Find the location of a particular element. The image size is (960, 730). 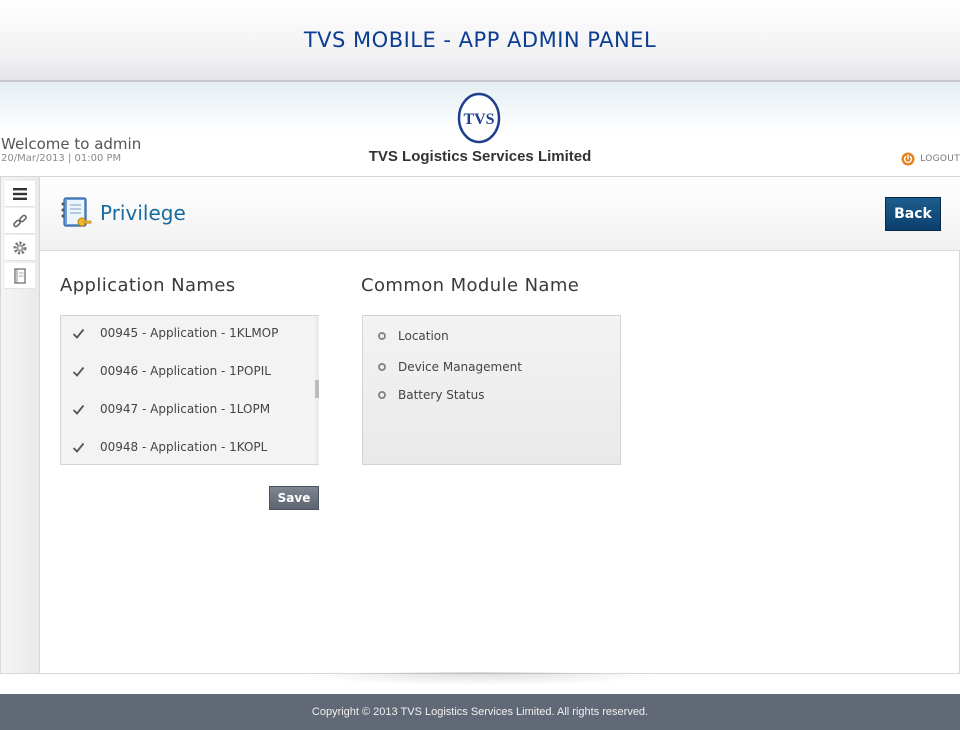

scrollbar-thumb is located at coordinates (317, 389).